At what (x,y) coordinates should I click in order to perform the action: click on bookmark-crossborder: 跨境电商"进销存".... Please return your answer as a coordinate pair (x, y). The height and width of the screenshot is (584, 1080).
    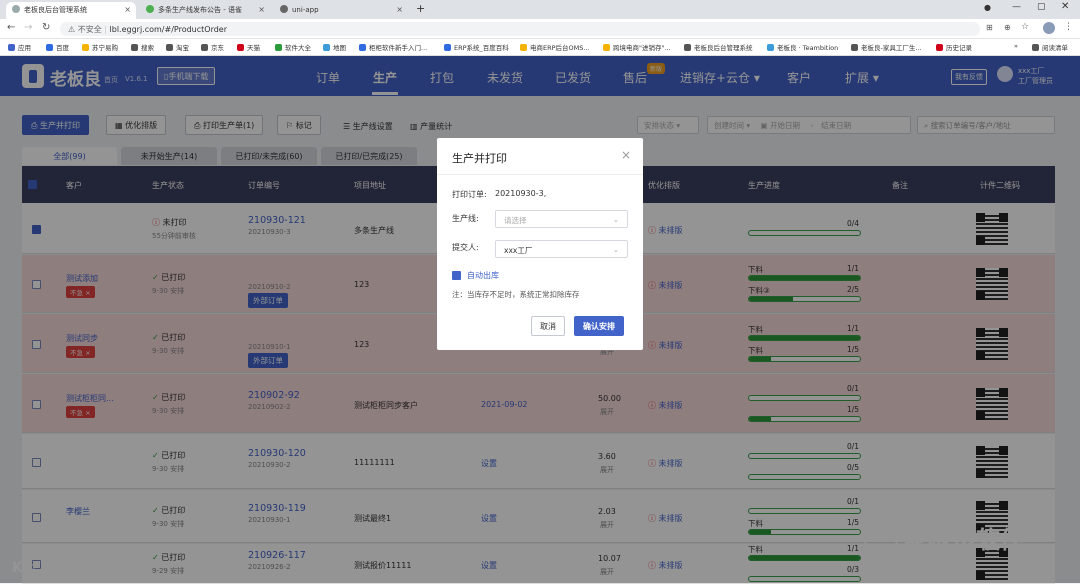
    Looking at the image, I should click on (637, 47).